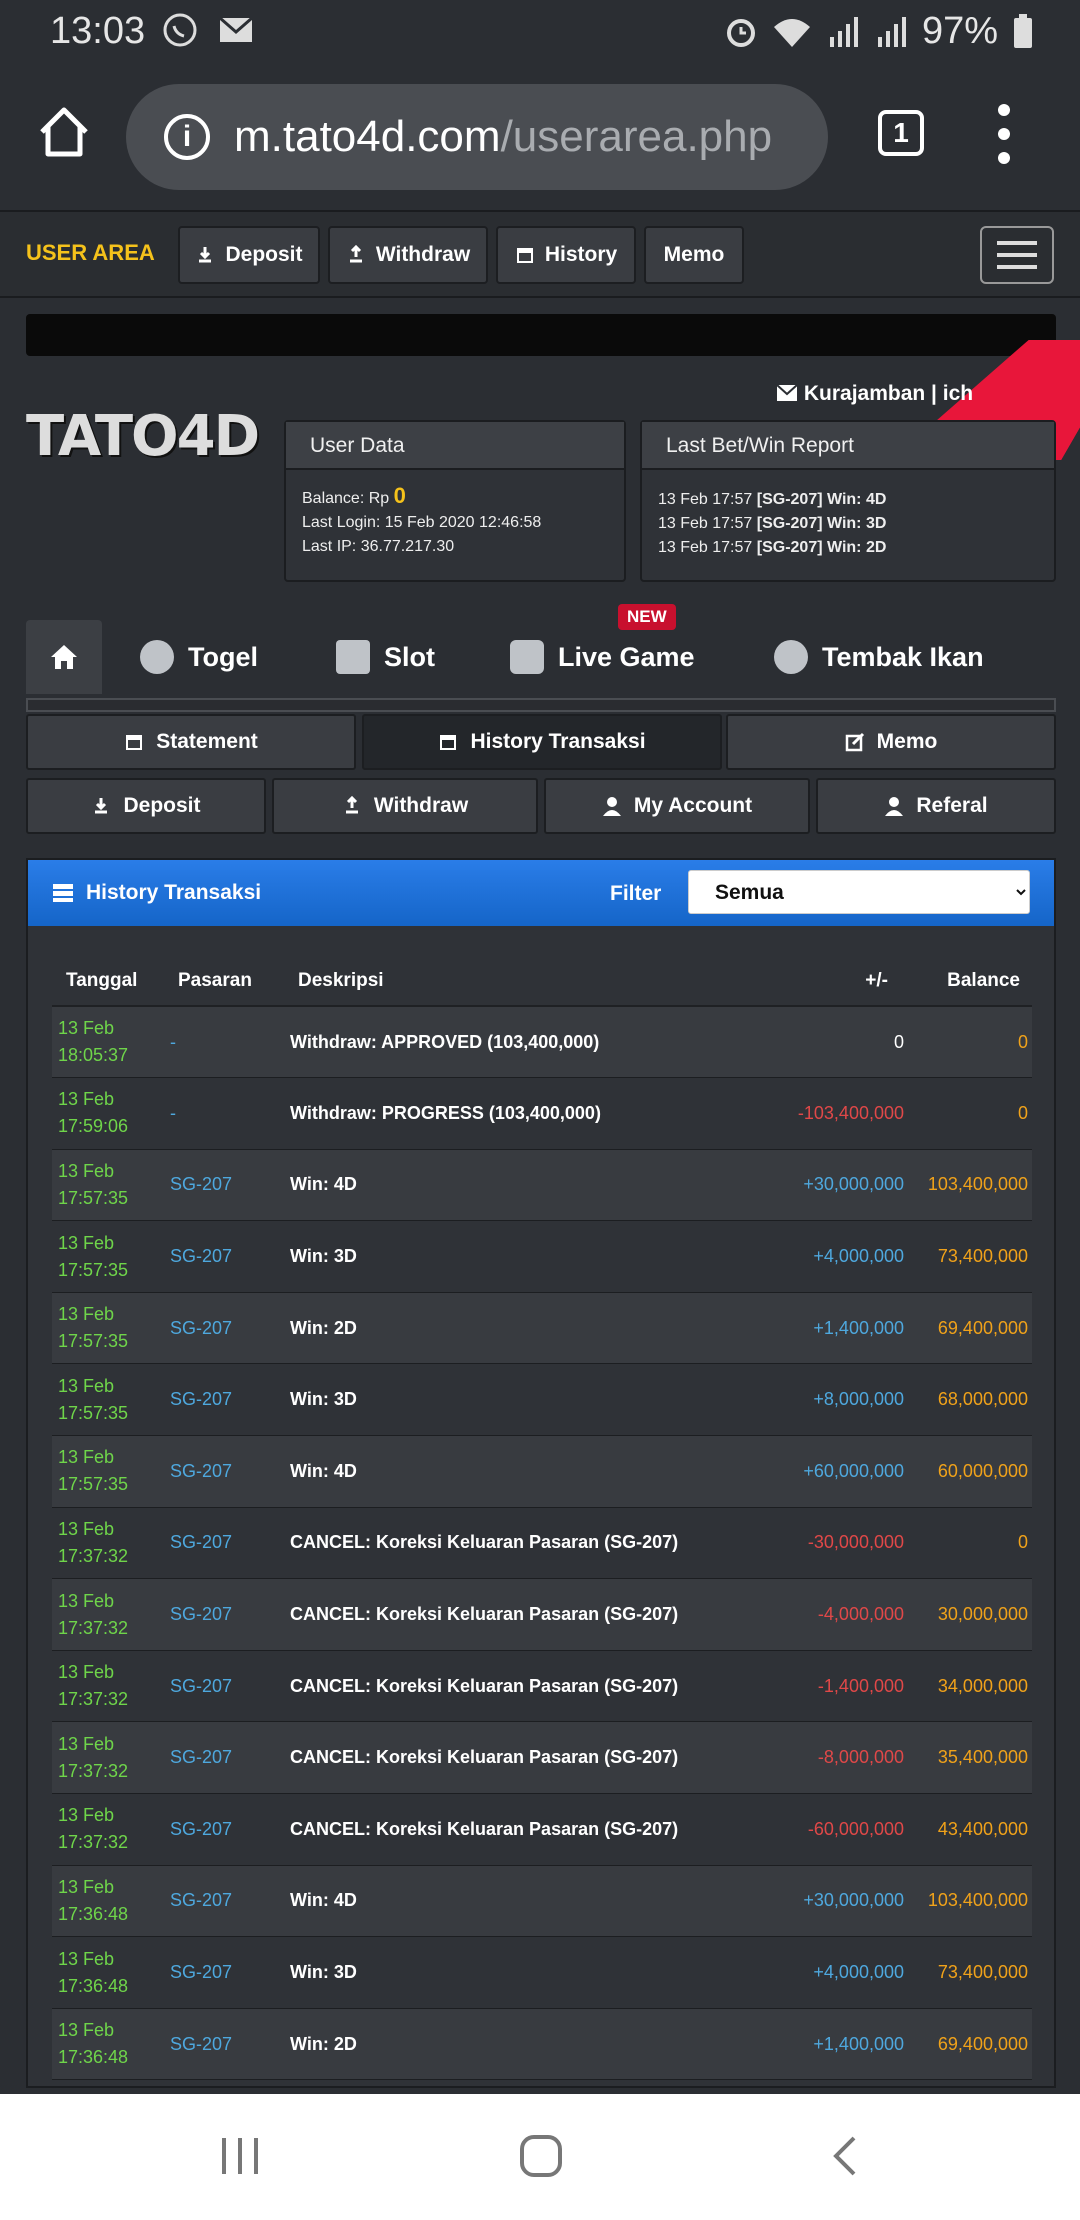 The height and width of the screenshot is (2220, 1080). What do you see at coordinates (230, 1042) in the screenshot?
I see `cell-pasaran: -` at bounding box center [230, 1042].